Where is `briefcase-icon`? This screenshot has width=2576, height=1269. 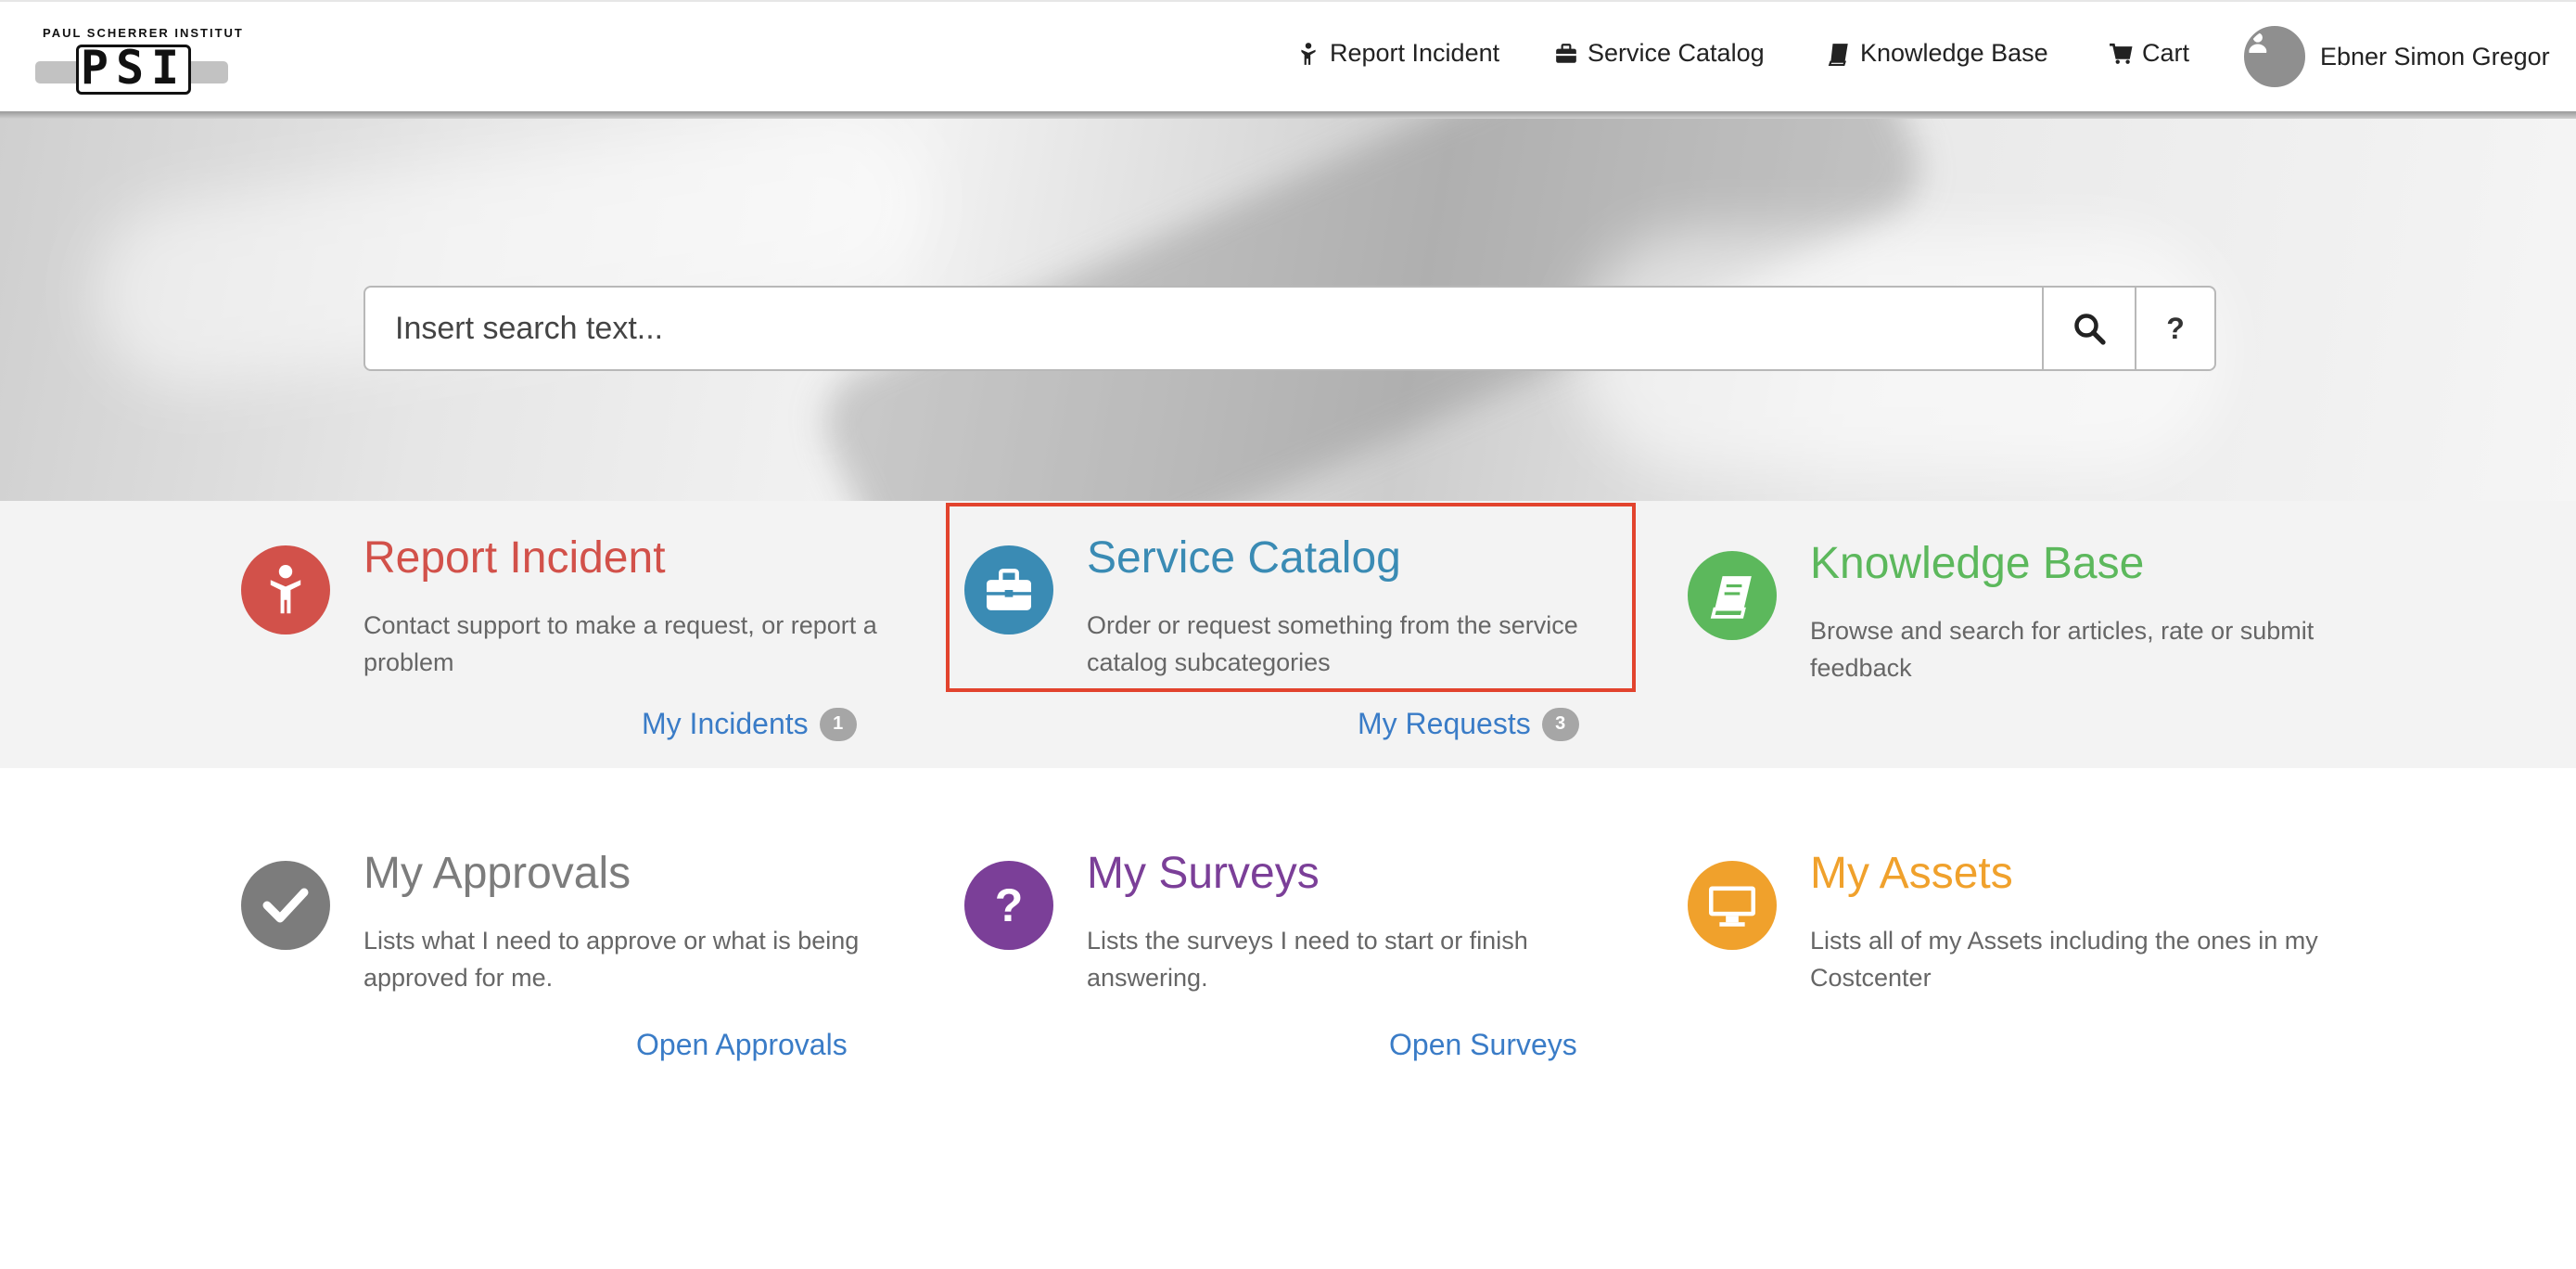
briefcase-icon is located at coordinates (1566, 53).